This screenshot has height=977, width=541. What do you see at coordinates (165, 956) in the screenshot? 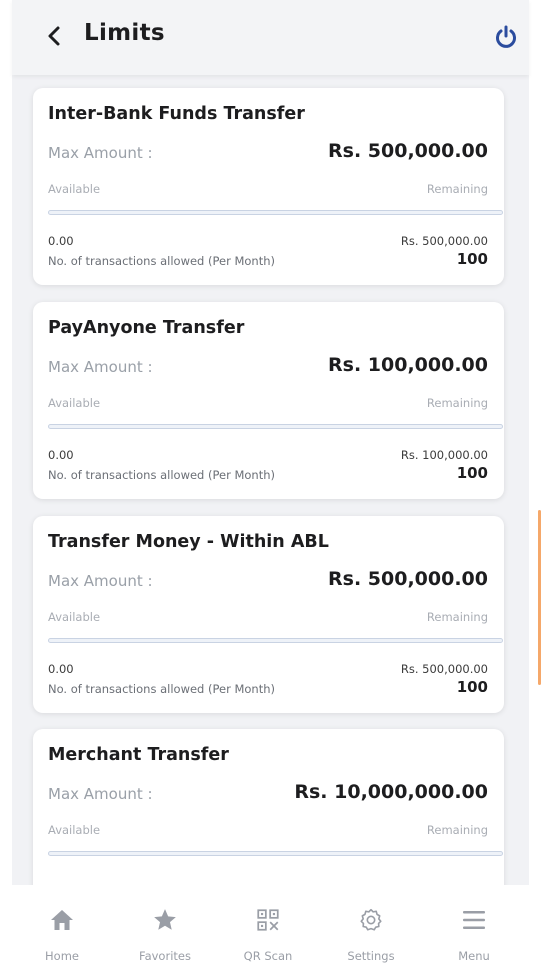
I see `nav-label-favorites: Favorites` at bounding box center [165, 956].